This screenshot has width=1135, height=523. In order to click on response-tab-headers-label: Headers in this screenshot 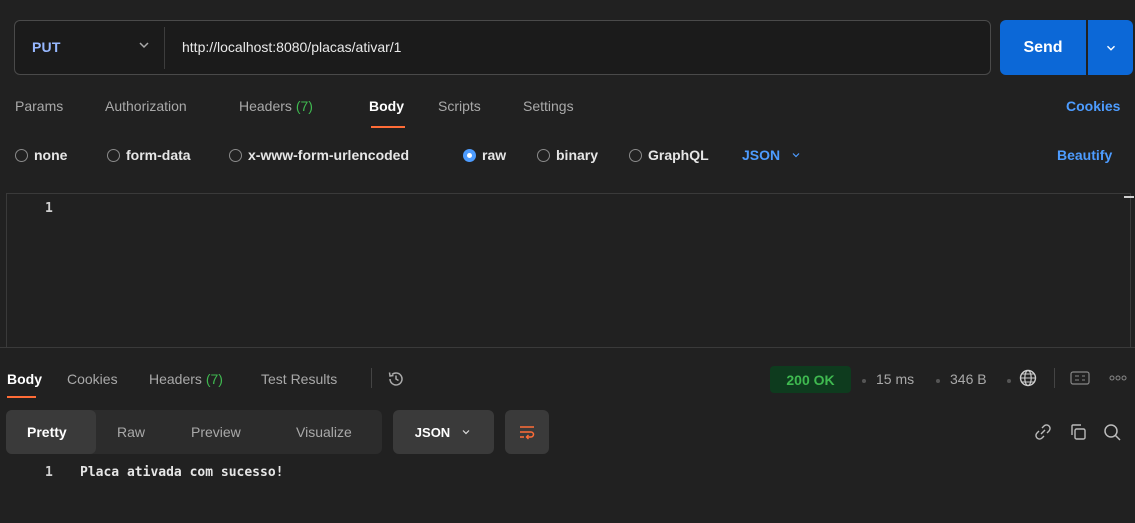, I will do `click(175, 379)`.